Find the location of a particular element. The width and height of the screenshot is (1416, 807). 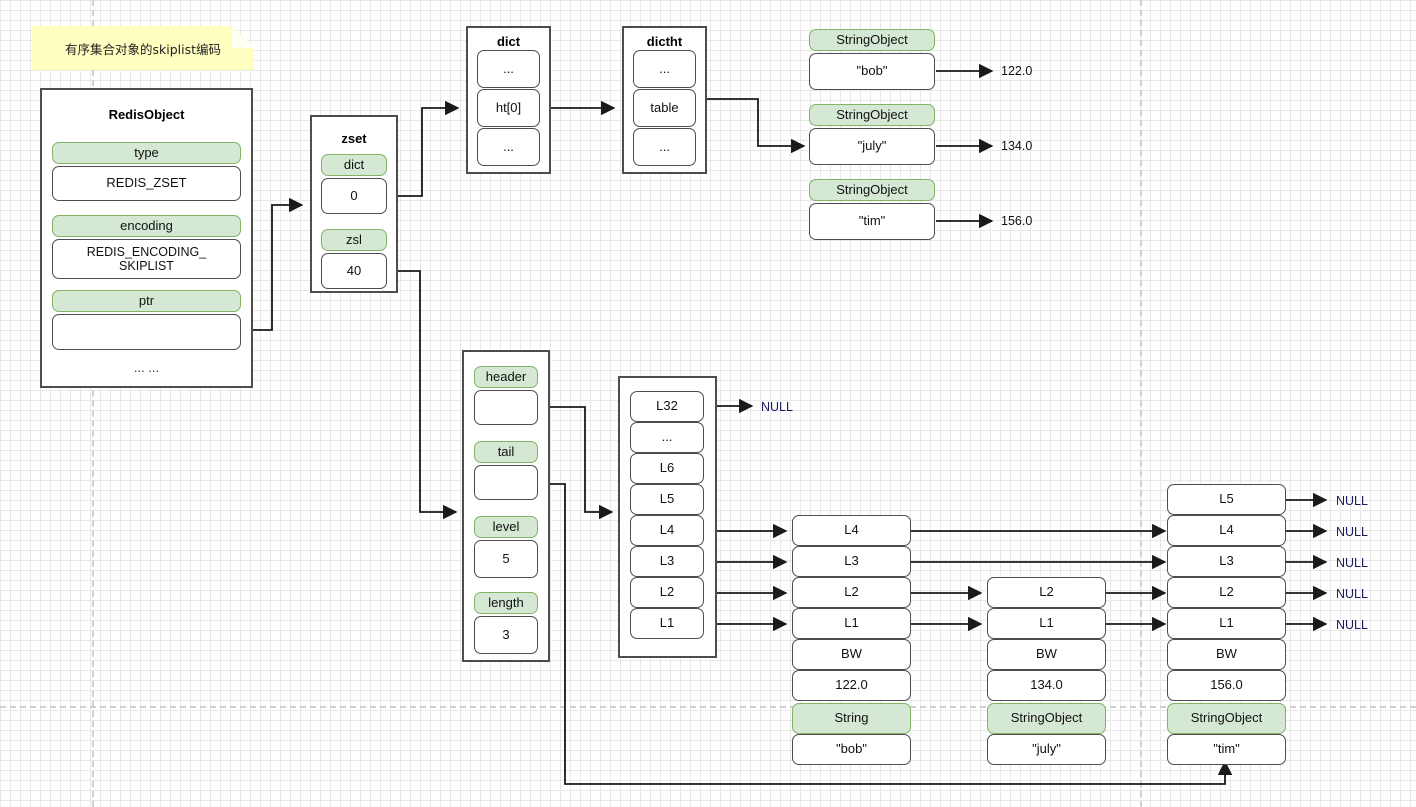

node3-null-l3: NULL is located at coordinates (1352, 563).